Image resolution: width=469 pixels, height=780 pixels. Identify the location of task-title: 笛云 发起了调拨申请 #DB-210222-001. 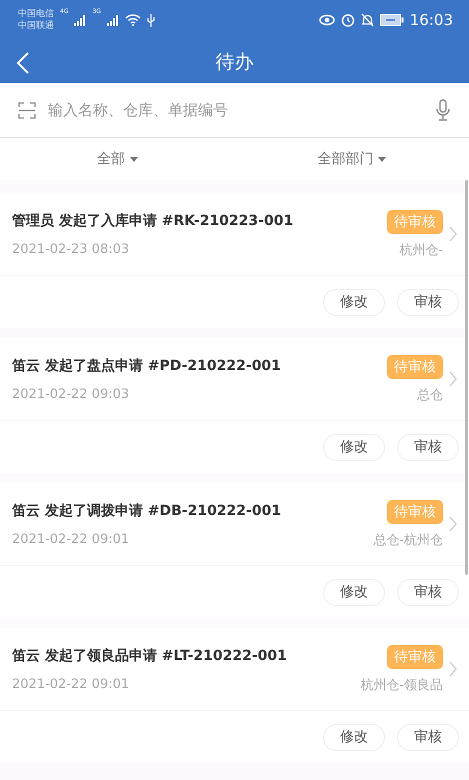
(147, 511).